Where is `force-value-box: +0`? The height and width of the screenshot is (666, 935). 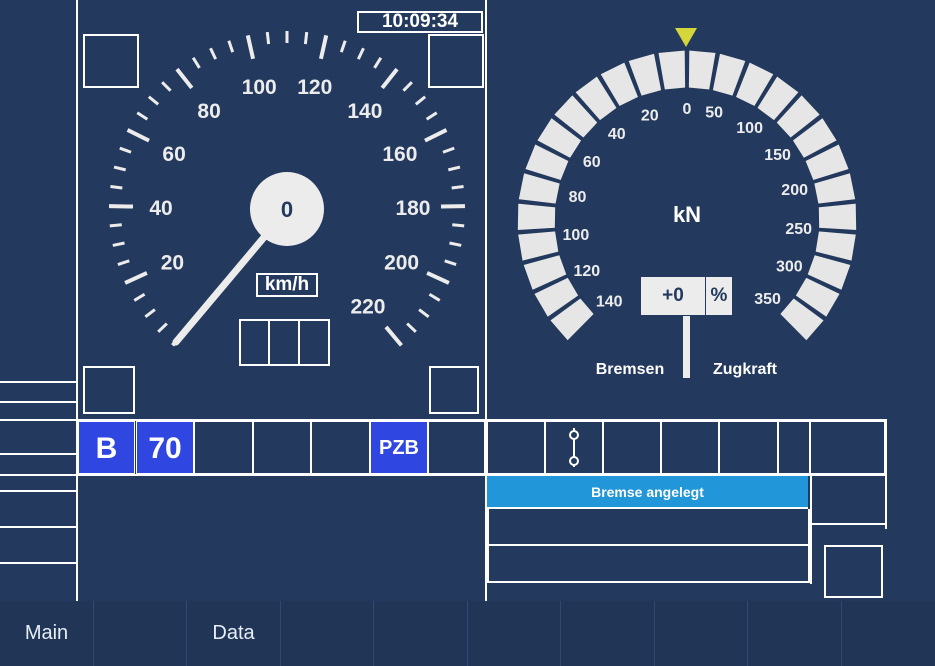 force-value-box: +0 is located at coordinates (673, 296).